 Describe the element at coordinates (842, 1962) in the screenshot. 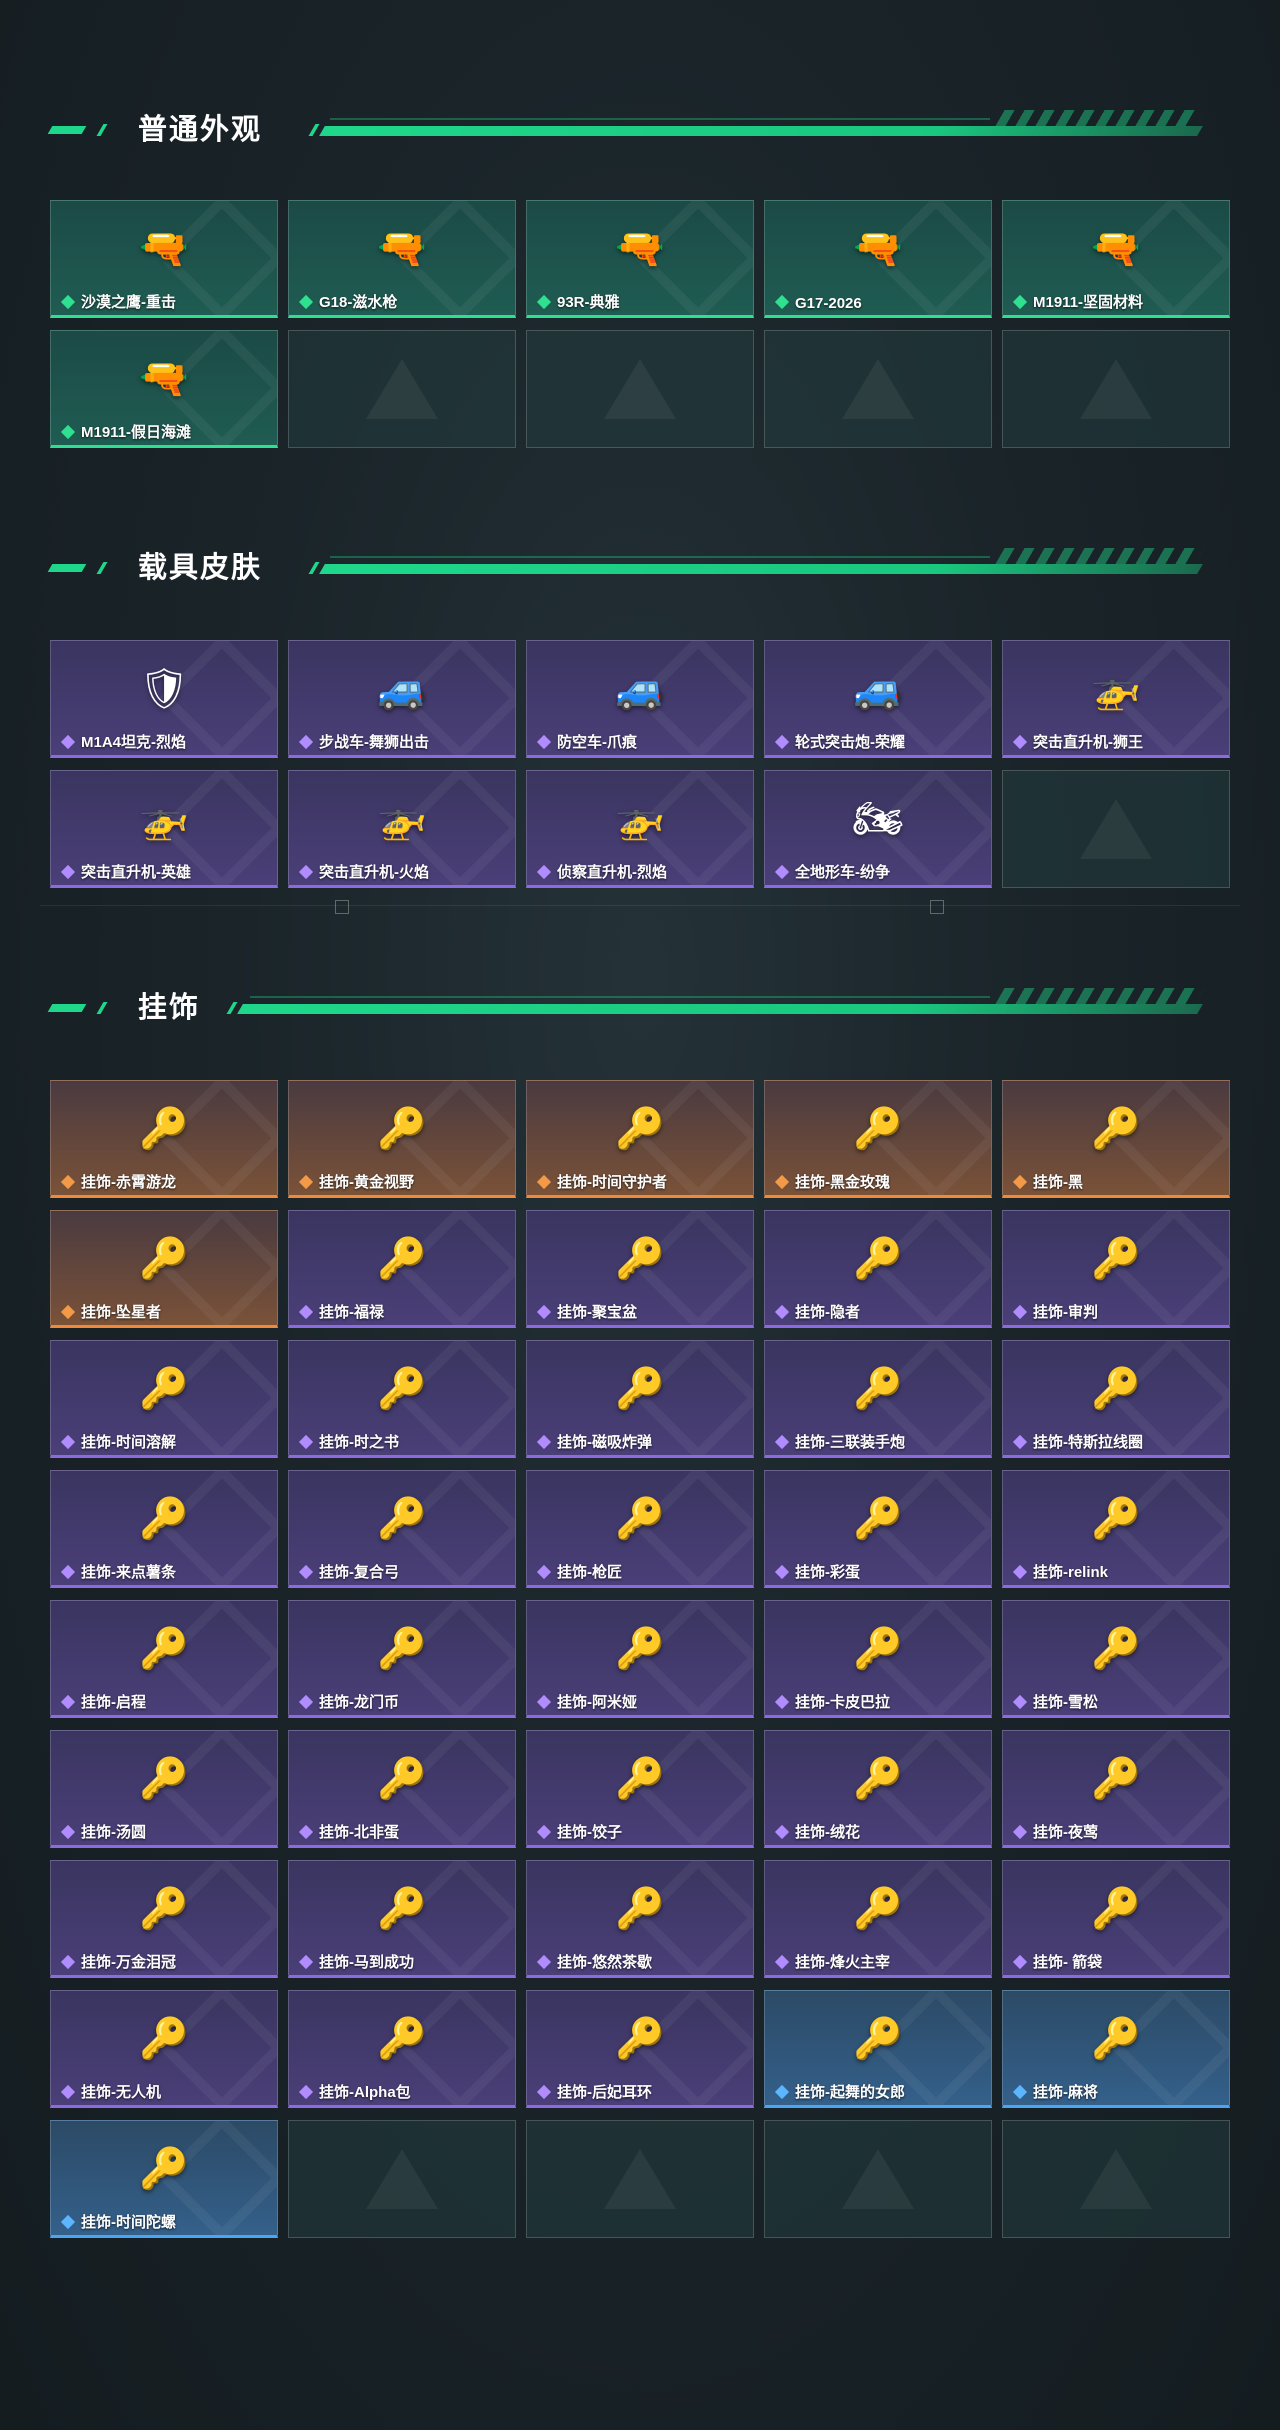

I see `item-label: 挂饰-烽火主宰` at that location.